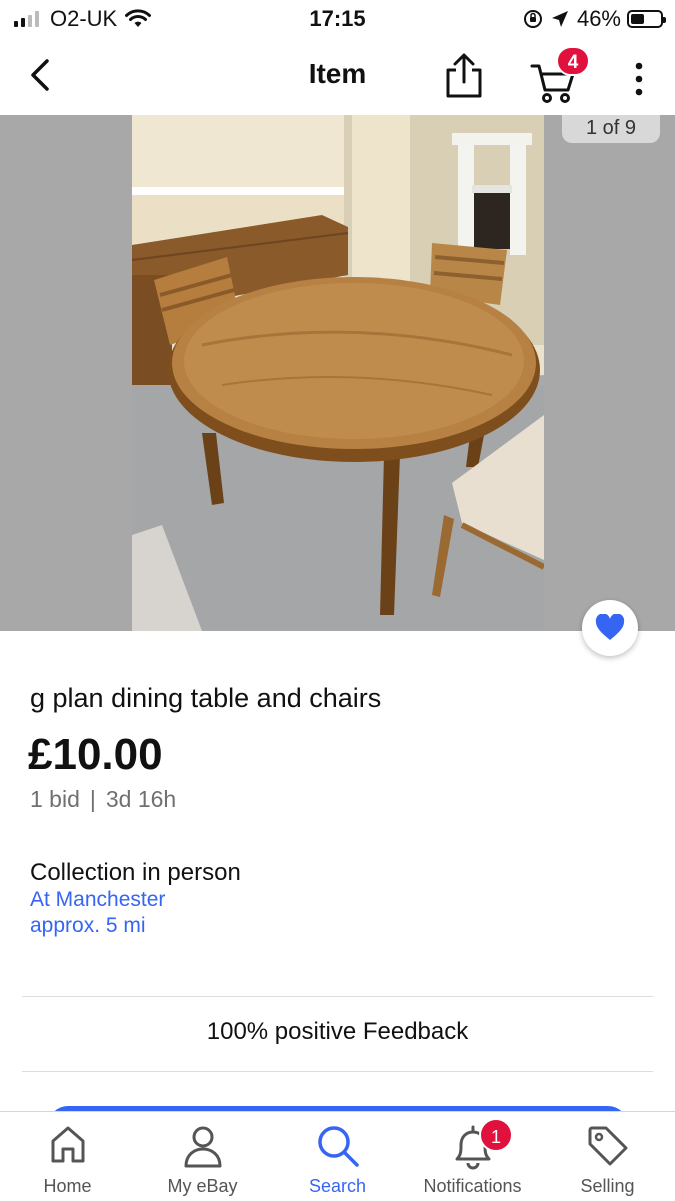  I want to click on location-link: At Manchester, so click(97, 900).